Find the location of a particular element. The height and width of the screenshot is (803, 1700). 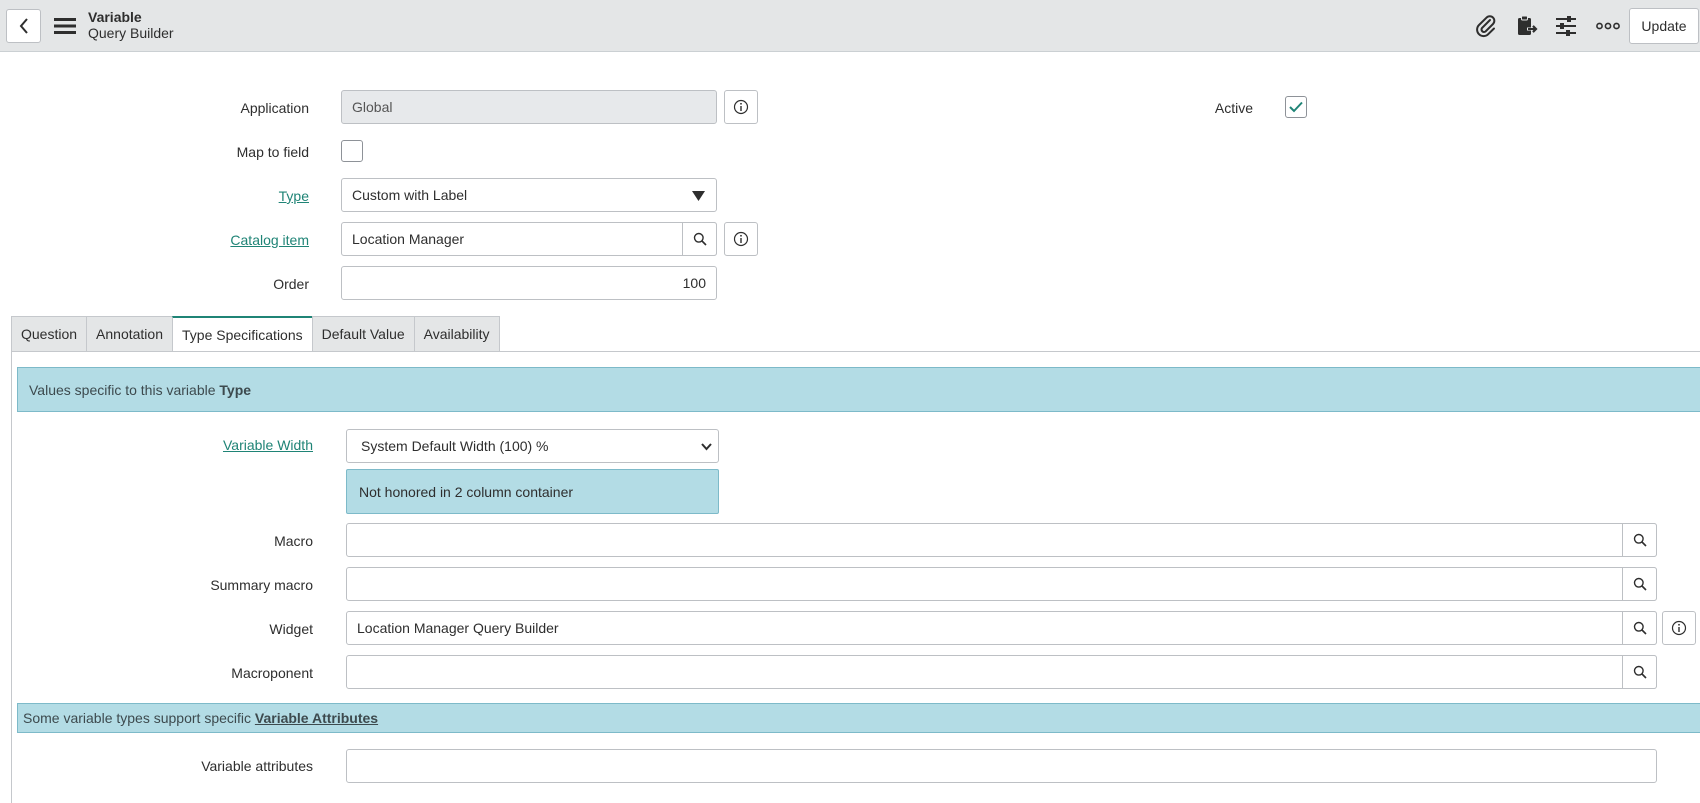

variable-width-label-link: Variable Width is located at coordinates (268, 445).